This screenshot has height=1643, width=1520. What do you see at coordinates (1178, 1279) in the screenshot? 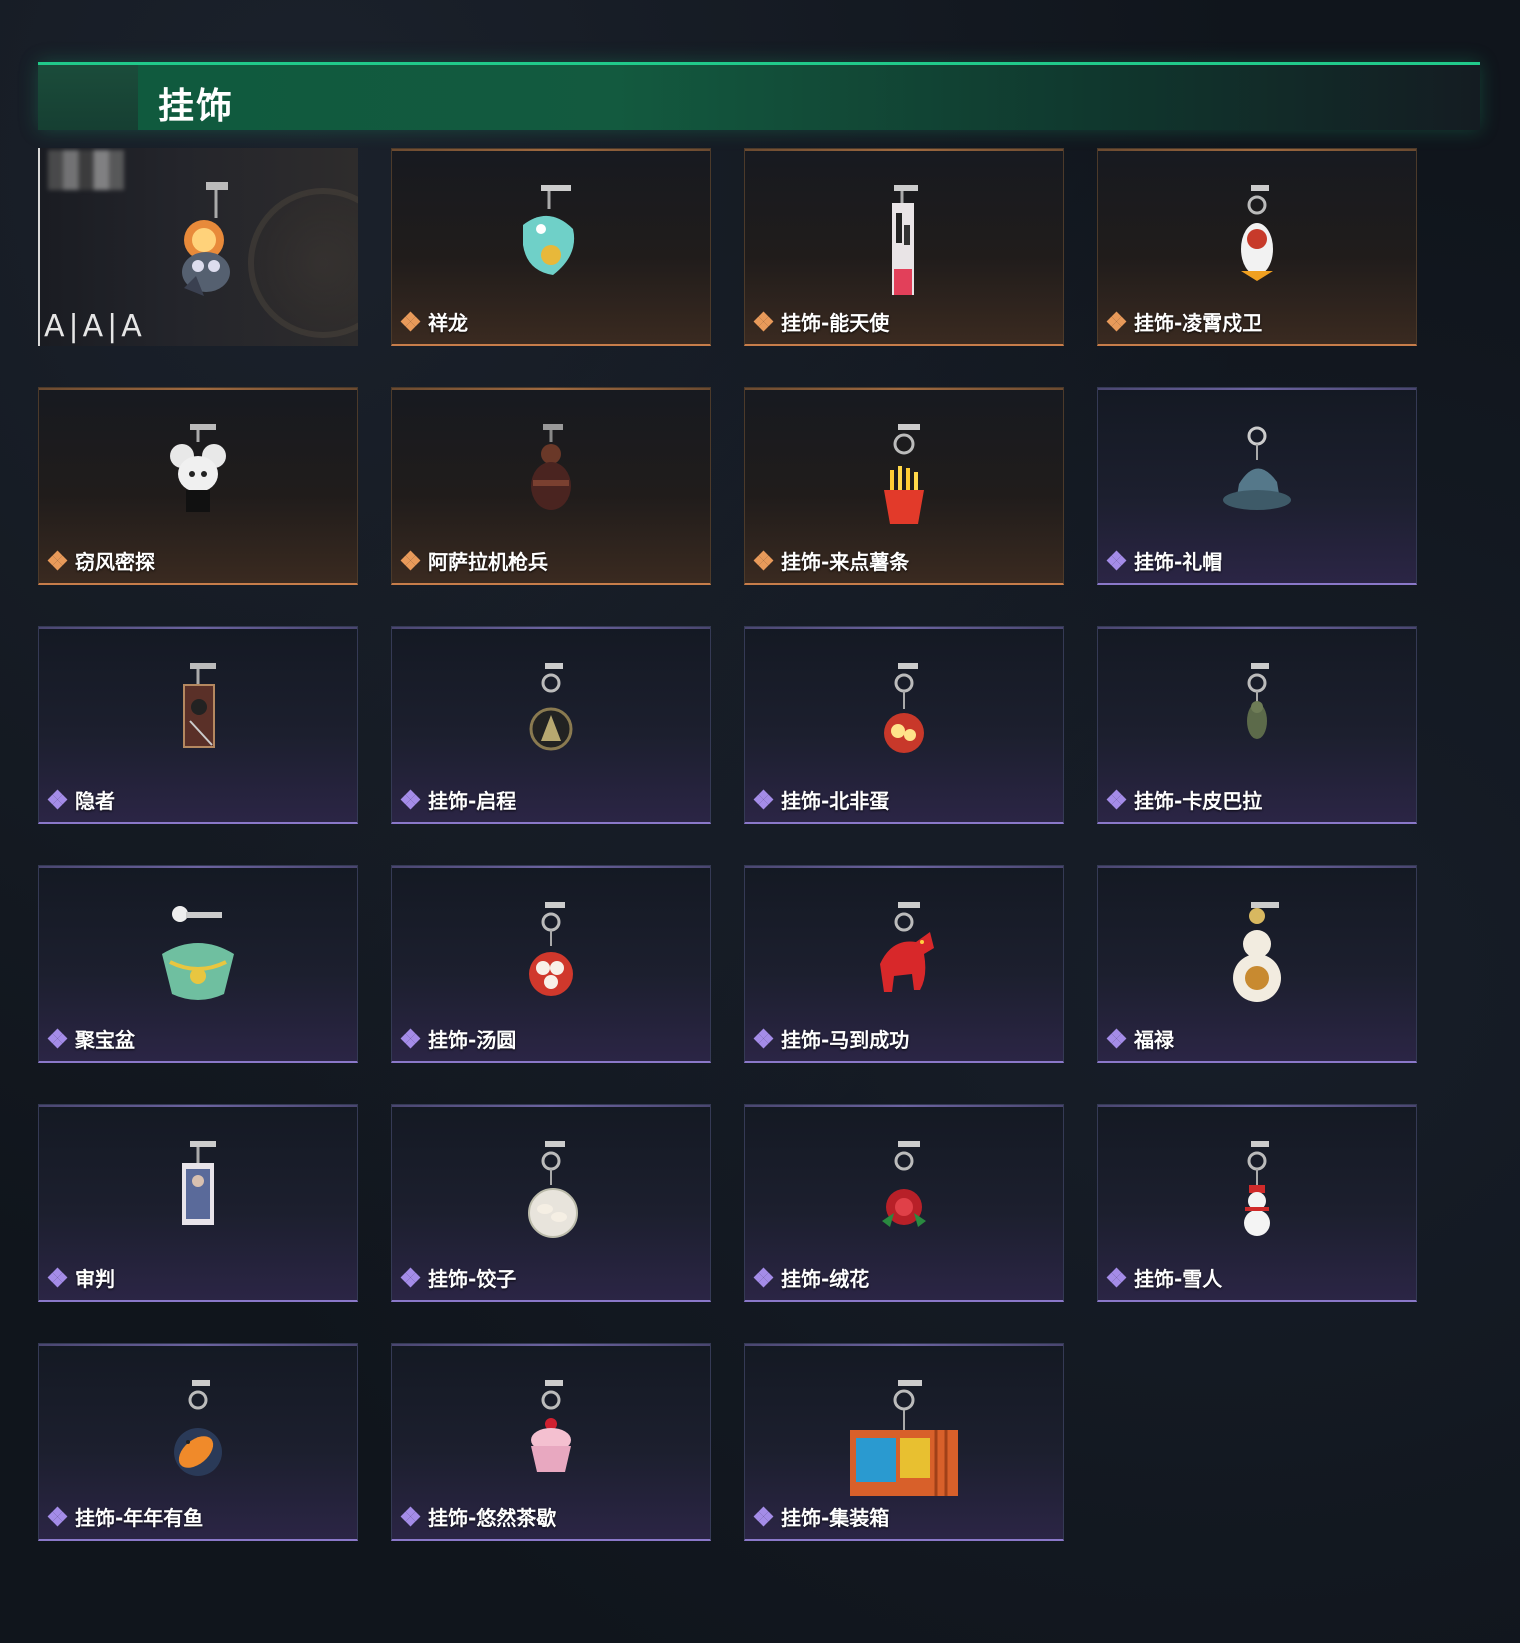
I see `charm-name: 挂饰-雪人` at bounding box center [1178, 1279].